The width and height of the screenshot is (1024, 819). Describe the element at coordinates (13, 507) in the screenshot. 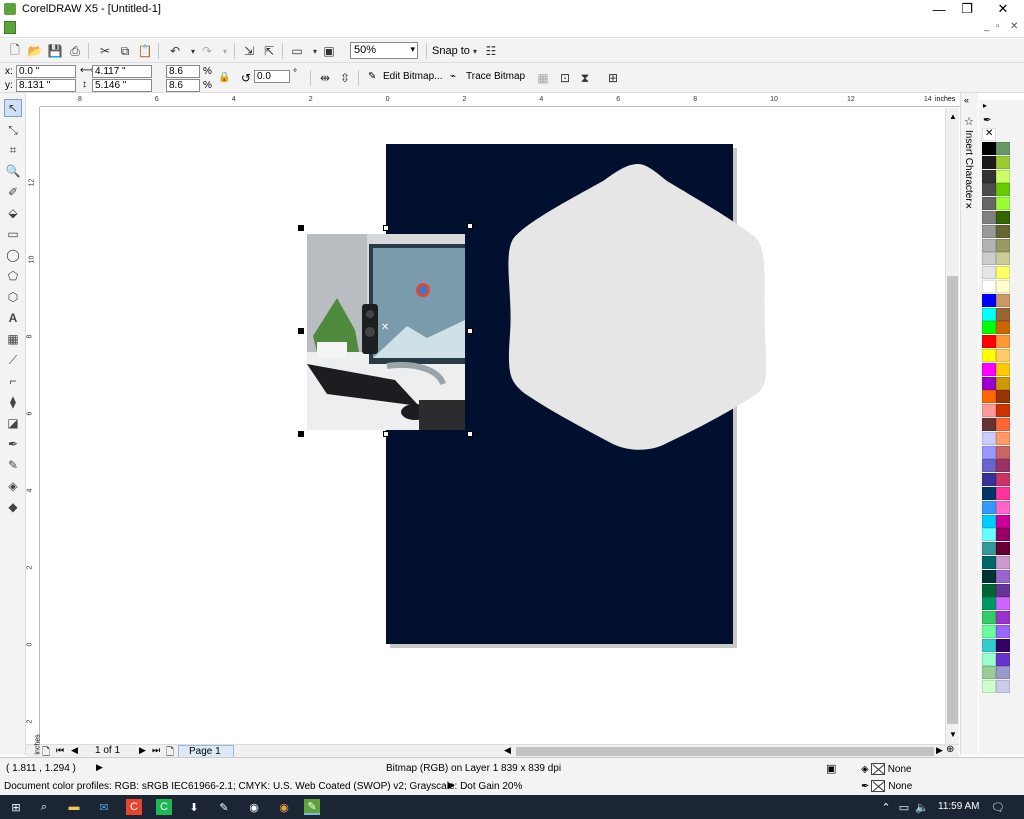

I see `interactive-fill-tool-icon: ◆` at that location.